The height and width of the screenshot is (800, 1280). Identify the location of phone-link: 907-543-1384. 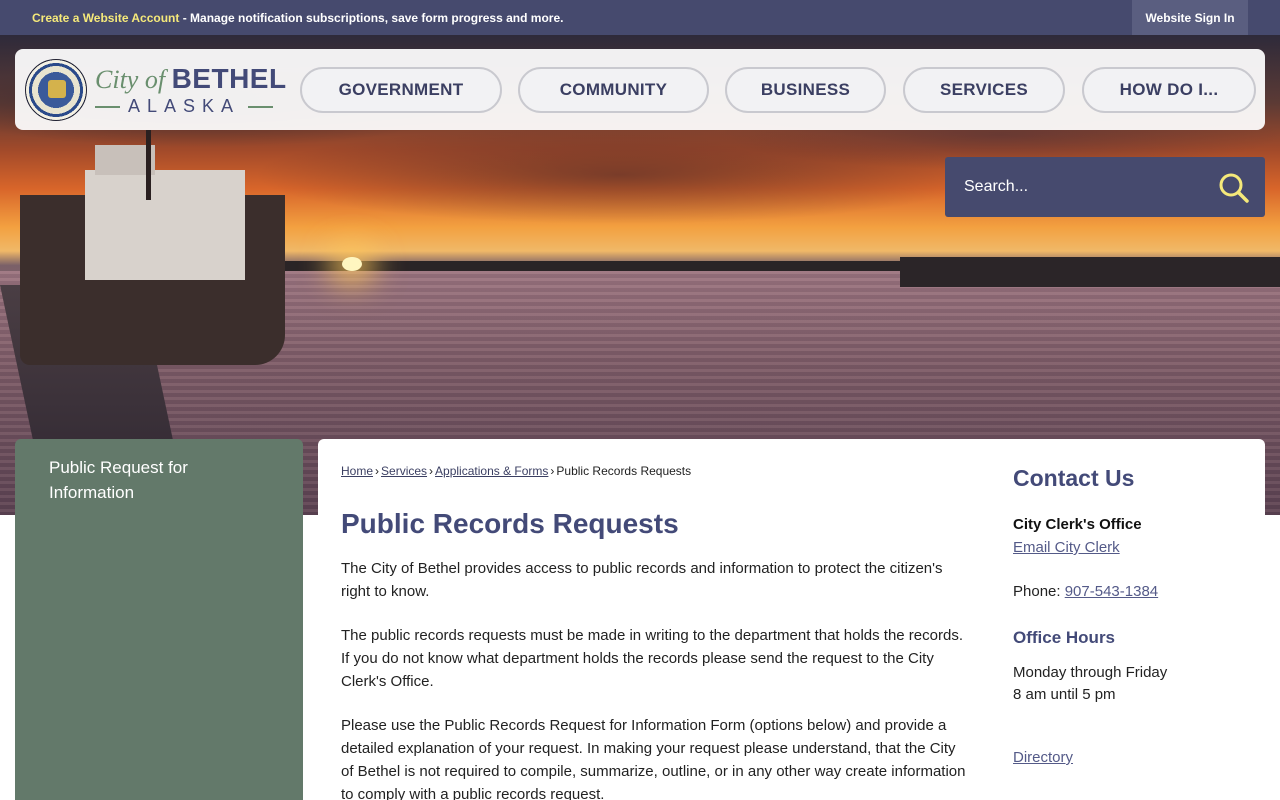
(1111, 591).